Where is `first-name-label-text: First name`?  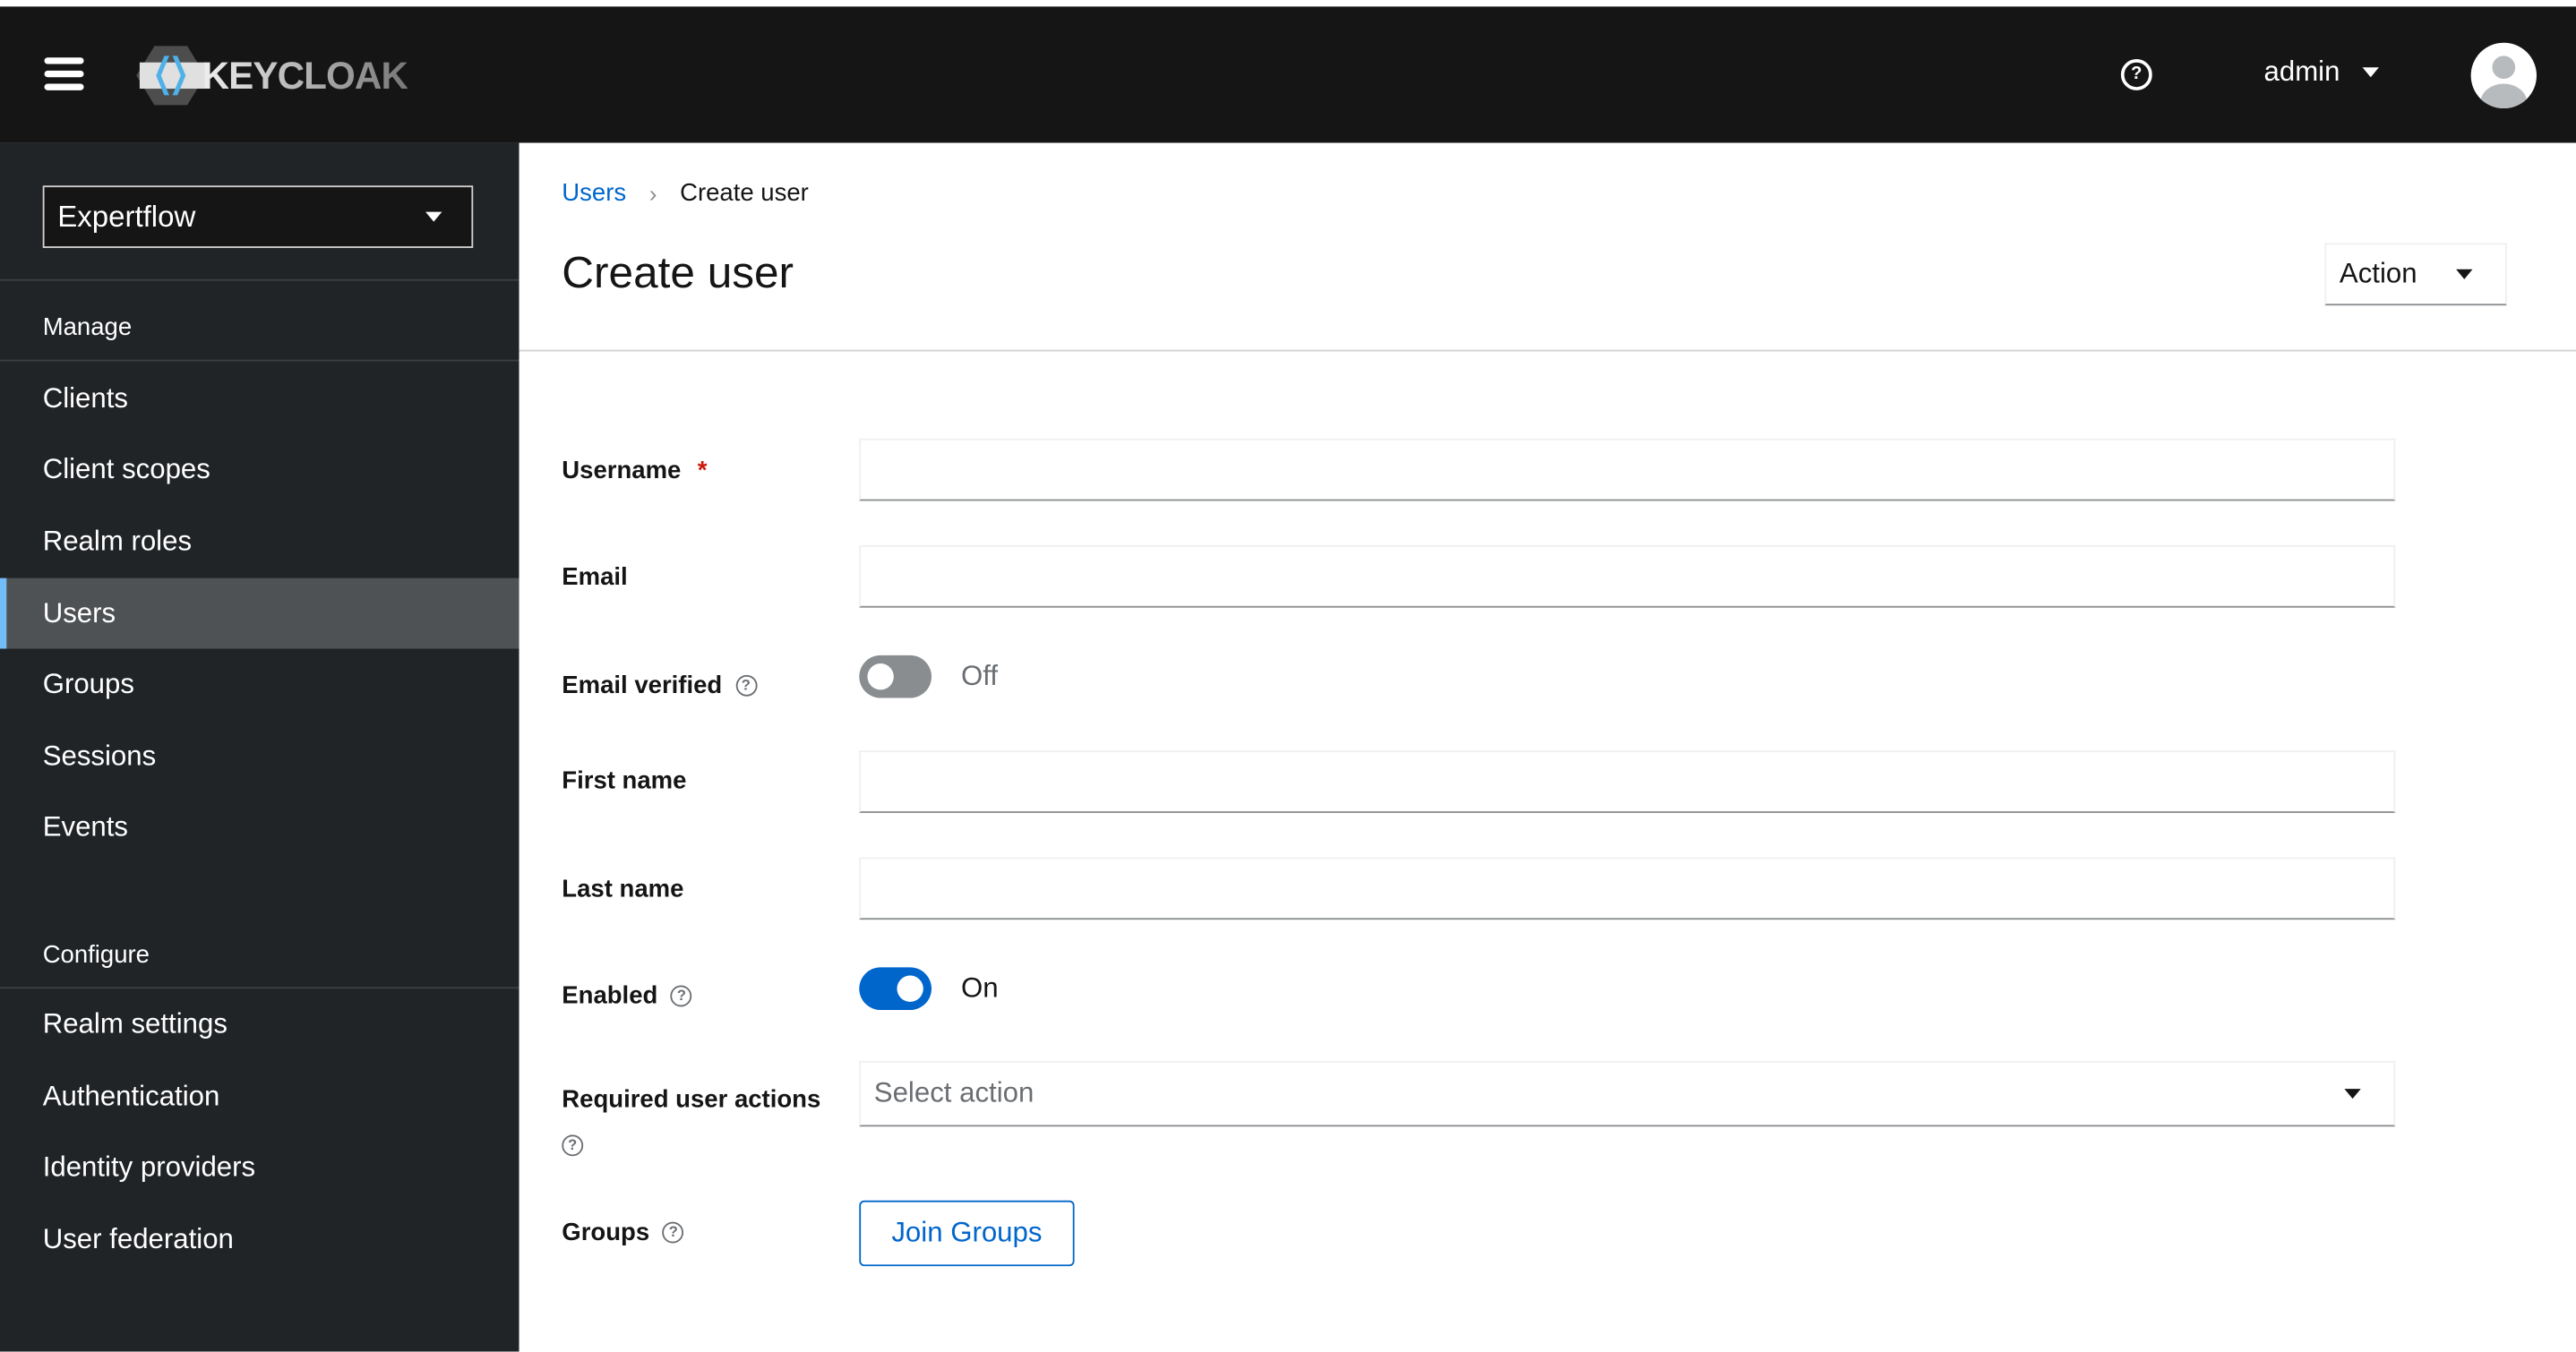 first-name-label-text: First name is located at coordinates (624, 780).